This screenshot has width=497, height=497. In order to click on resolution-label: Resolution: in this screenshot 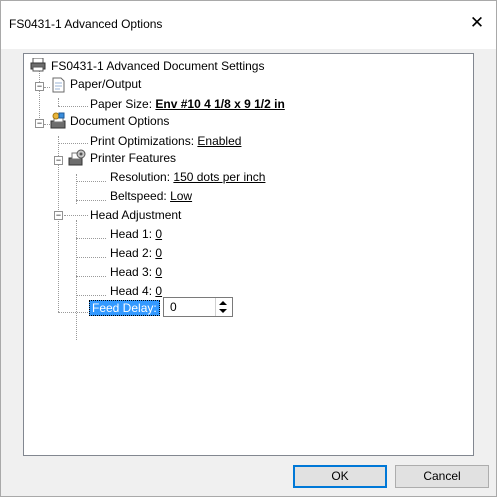, I will do `click(140, 177)`.